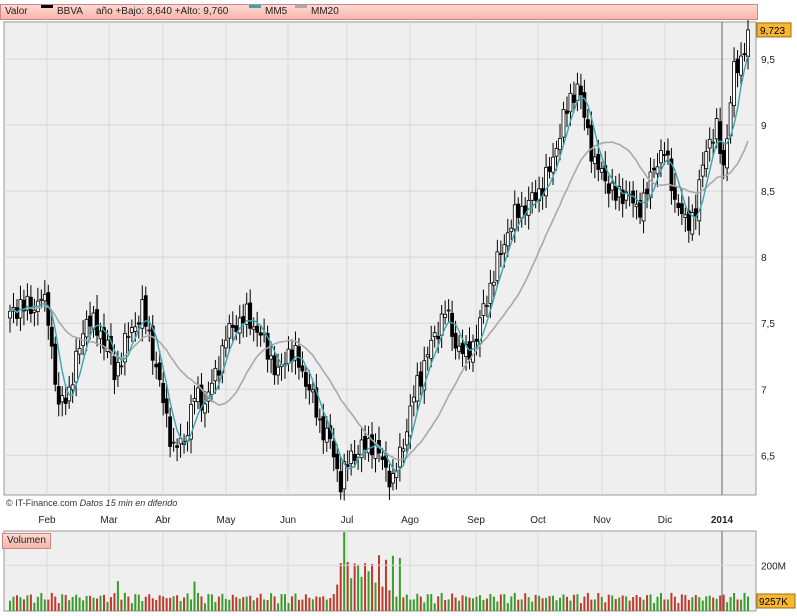 The height and width of the screenshot is (616, 797). What do you see at coordinates (773, 566) in the screenshot?
I see `volume-tick-label: 200M` at bounding box center [773, 566].